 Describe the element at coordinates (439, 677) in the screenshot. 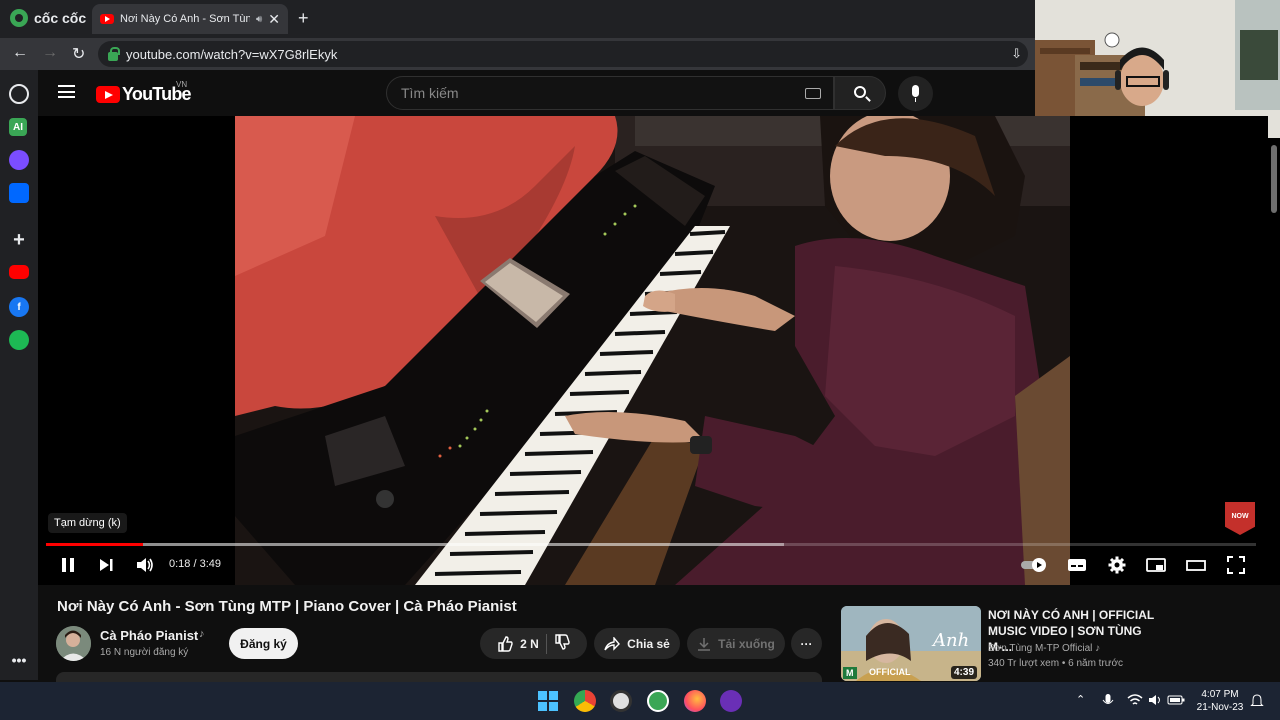

I see `description-box` at that location.